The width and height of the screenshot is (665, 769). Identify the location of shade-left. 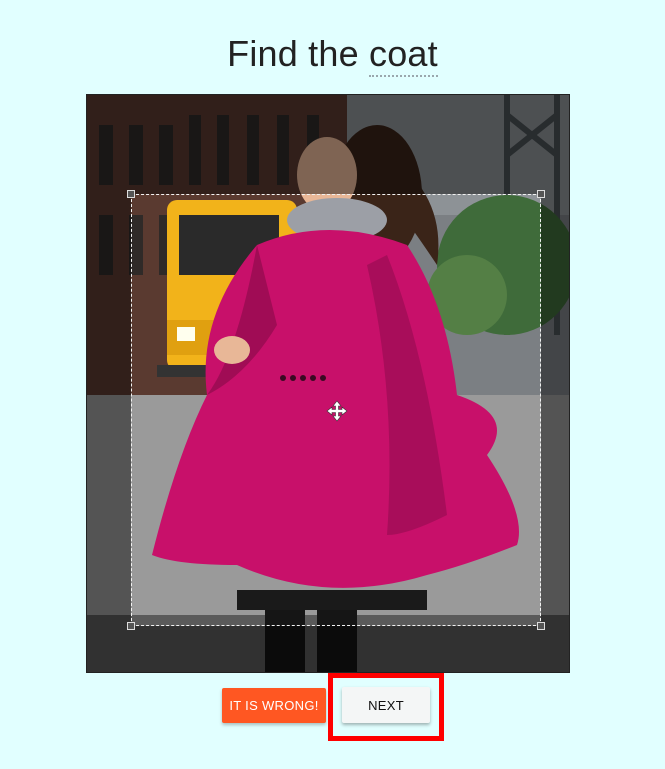
(109, 410).